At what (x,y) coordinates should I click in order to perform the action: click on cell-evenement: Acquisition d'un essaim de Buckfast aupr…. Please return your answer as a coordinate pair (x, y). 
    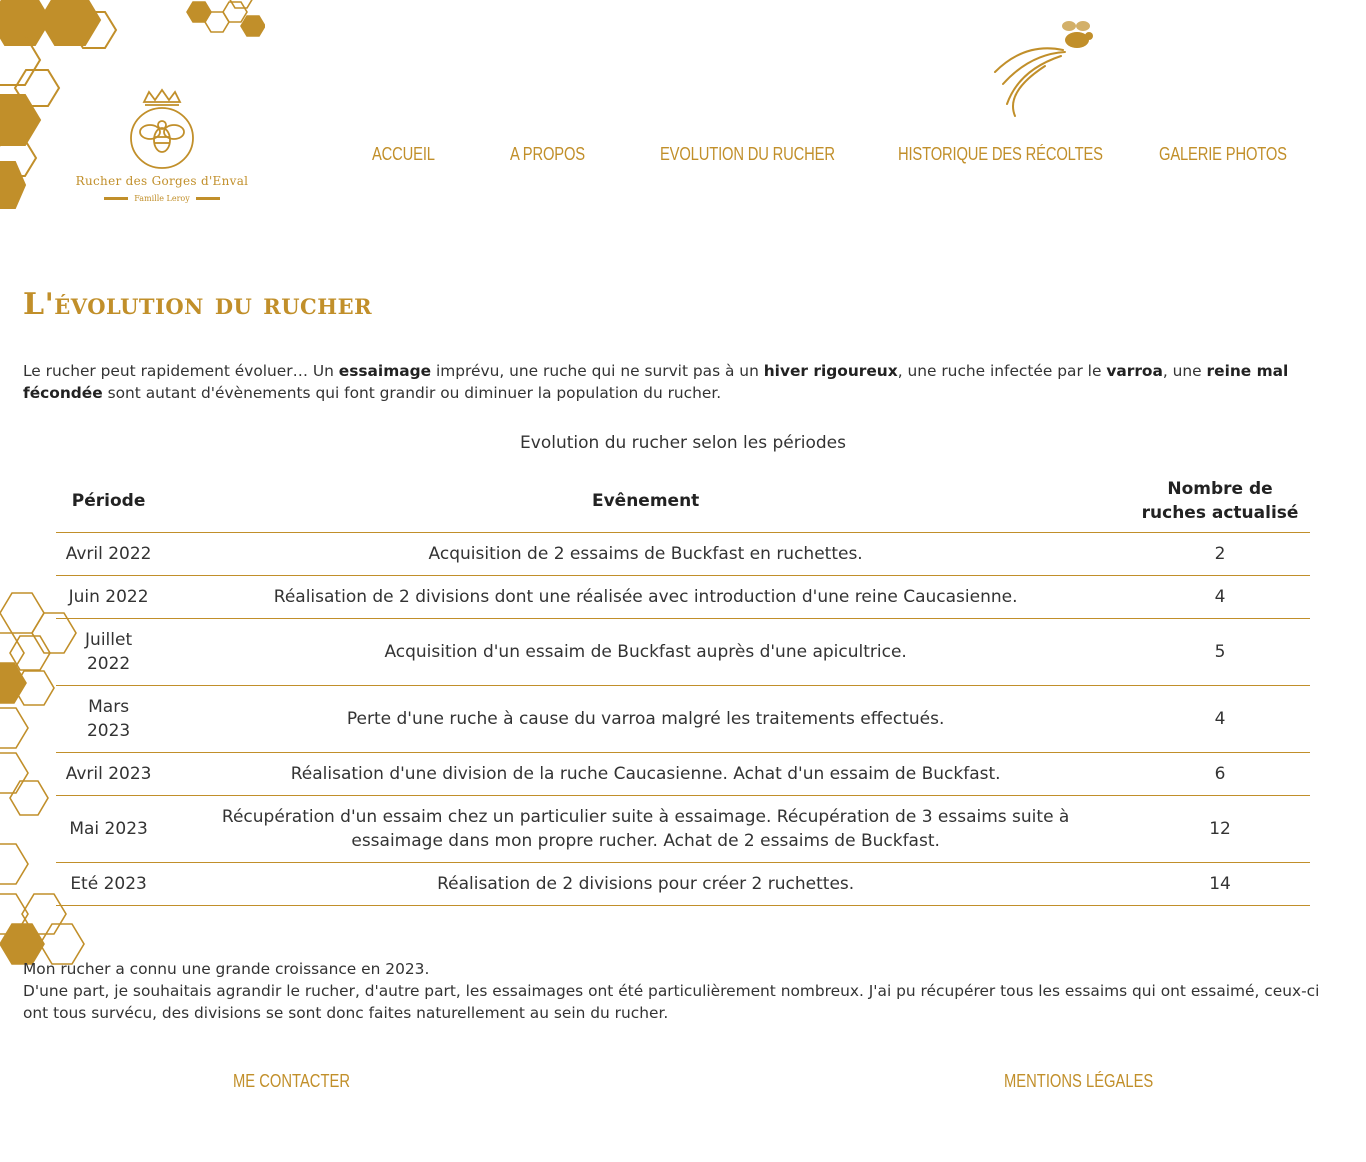
    Looking at the image, I should click on (646, 652).